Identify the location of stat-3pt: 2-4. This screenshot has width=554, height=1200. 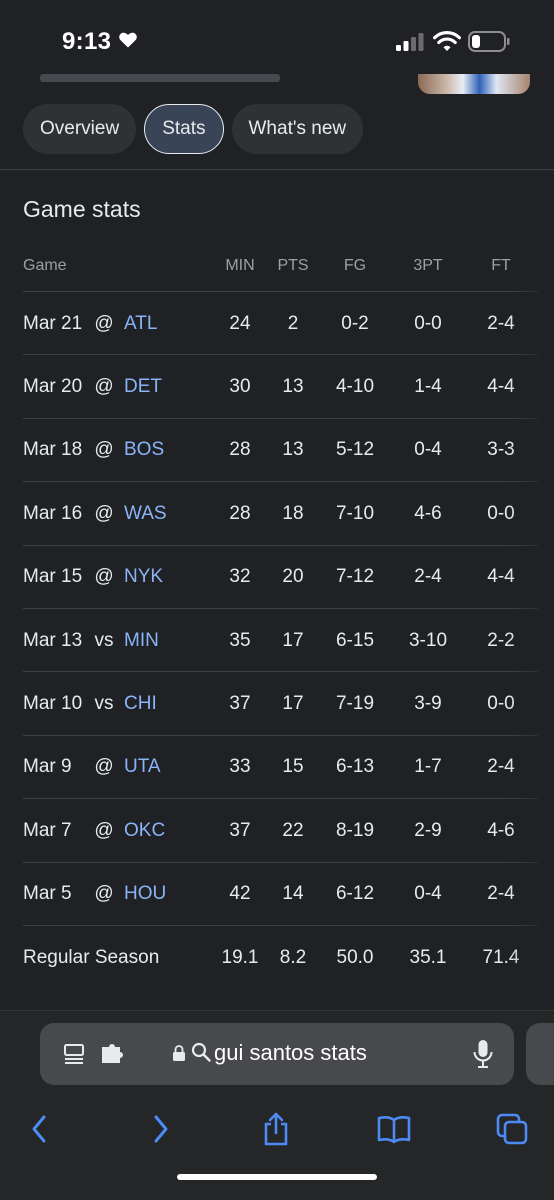
(428, 577).